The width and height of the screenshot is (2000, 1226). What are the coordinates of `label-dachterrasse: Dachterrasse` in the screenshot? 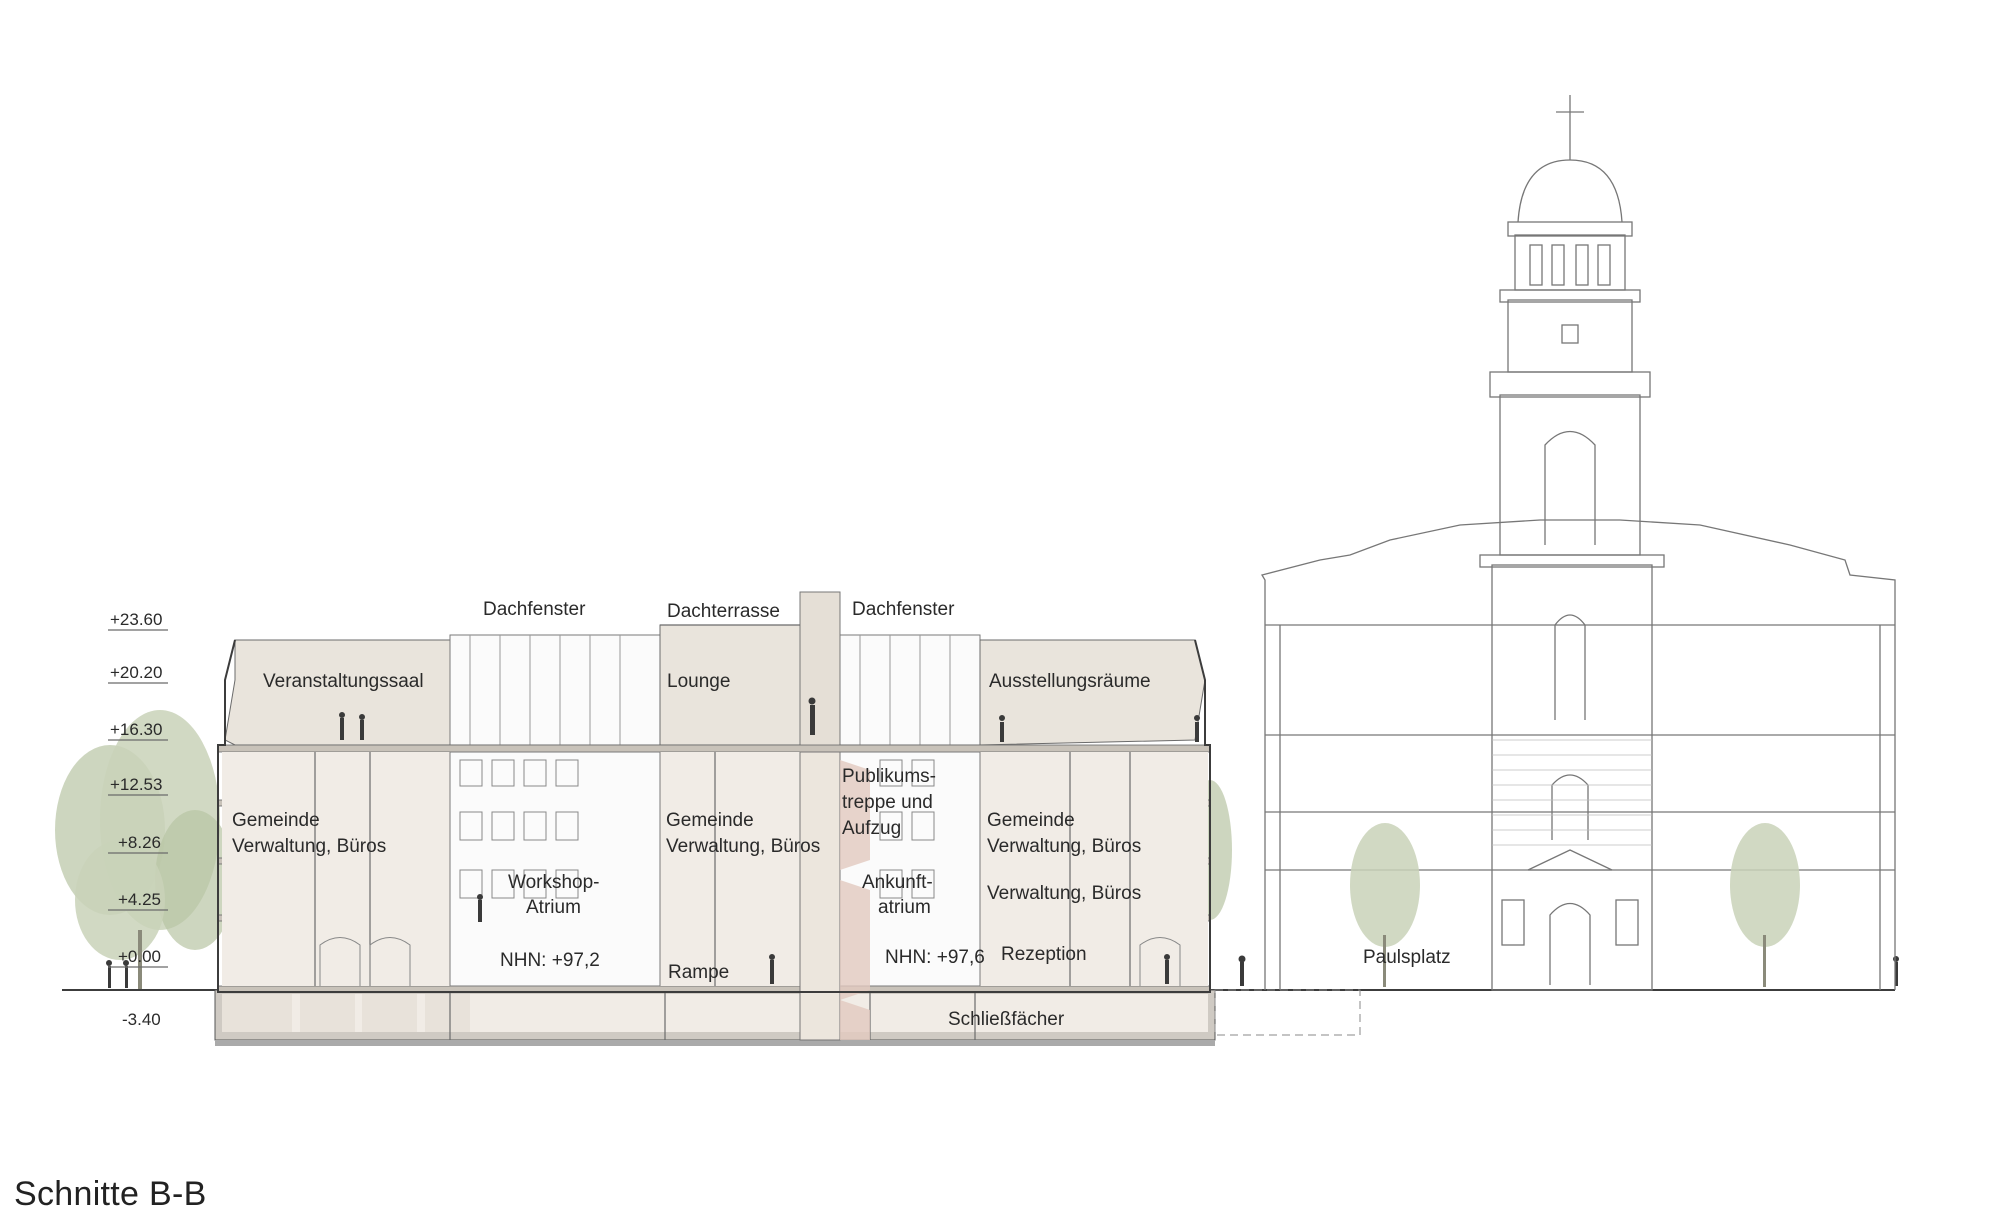 It's located at (723, 611).